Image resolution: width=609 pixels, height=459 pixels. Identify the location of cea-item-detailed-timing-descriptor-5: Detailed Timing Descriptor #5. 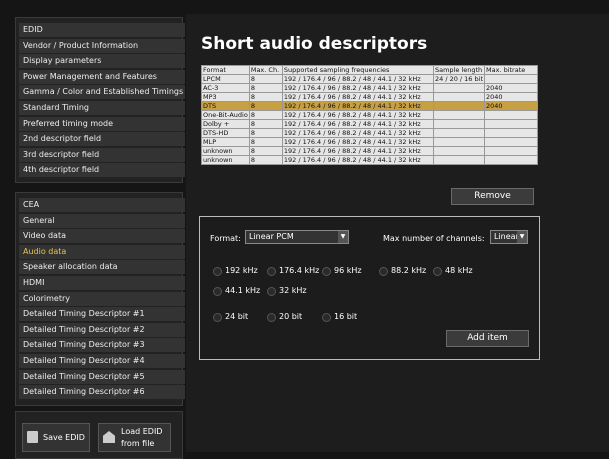
(102, 376).